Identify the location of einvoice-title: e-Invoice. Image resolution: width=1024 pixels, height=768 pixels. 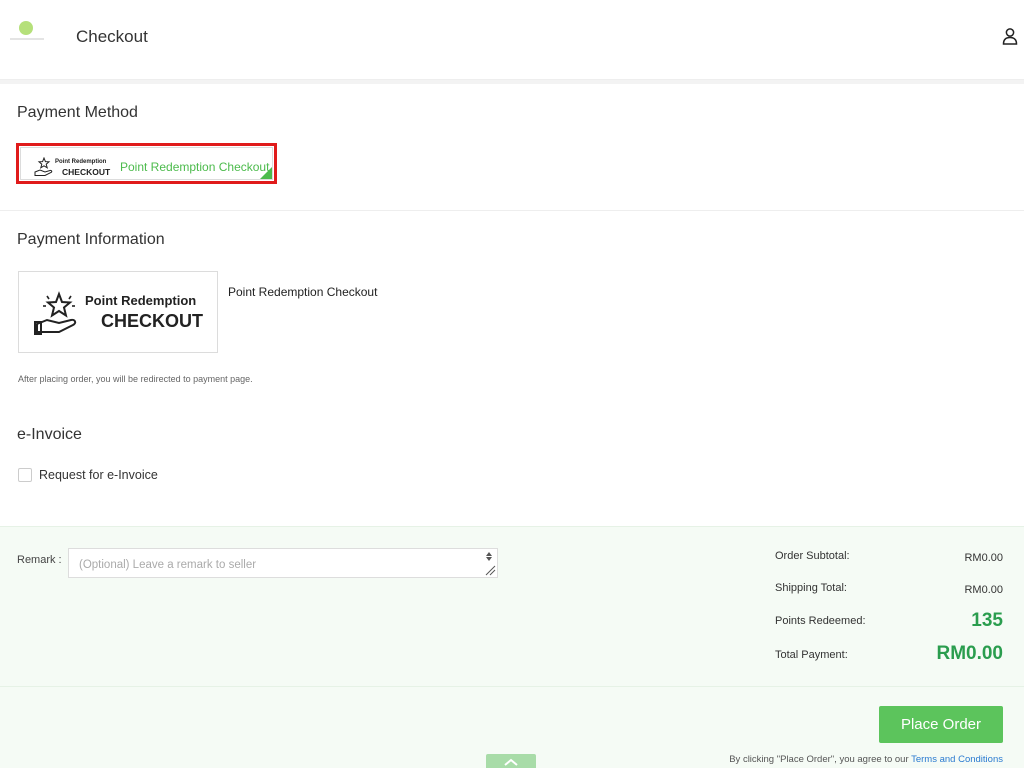
(49, 434).